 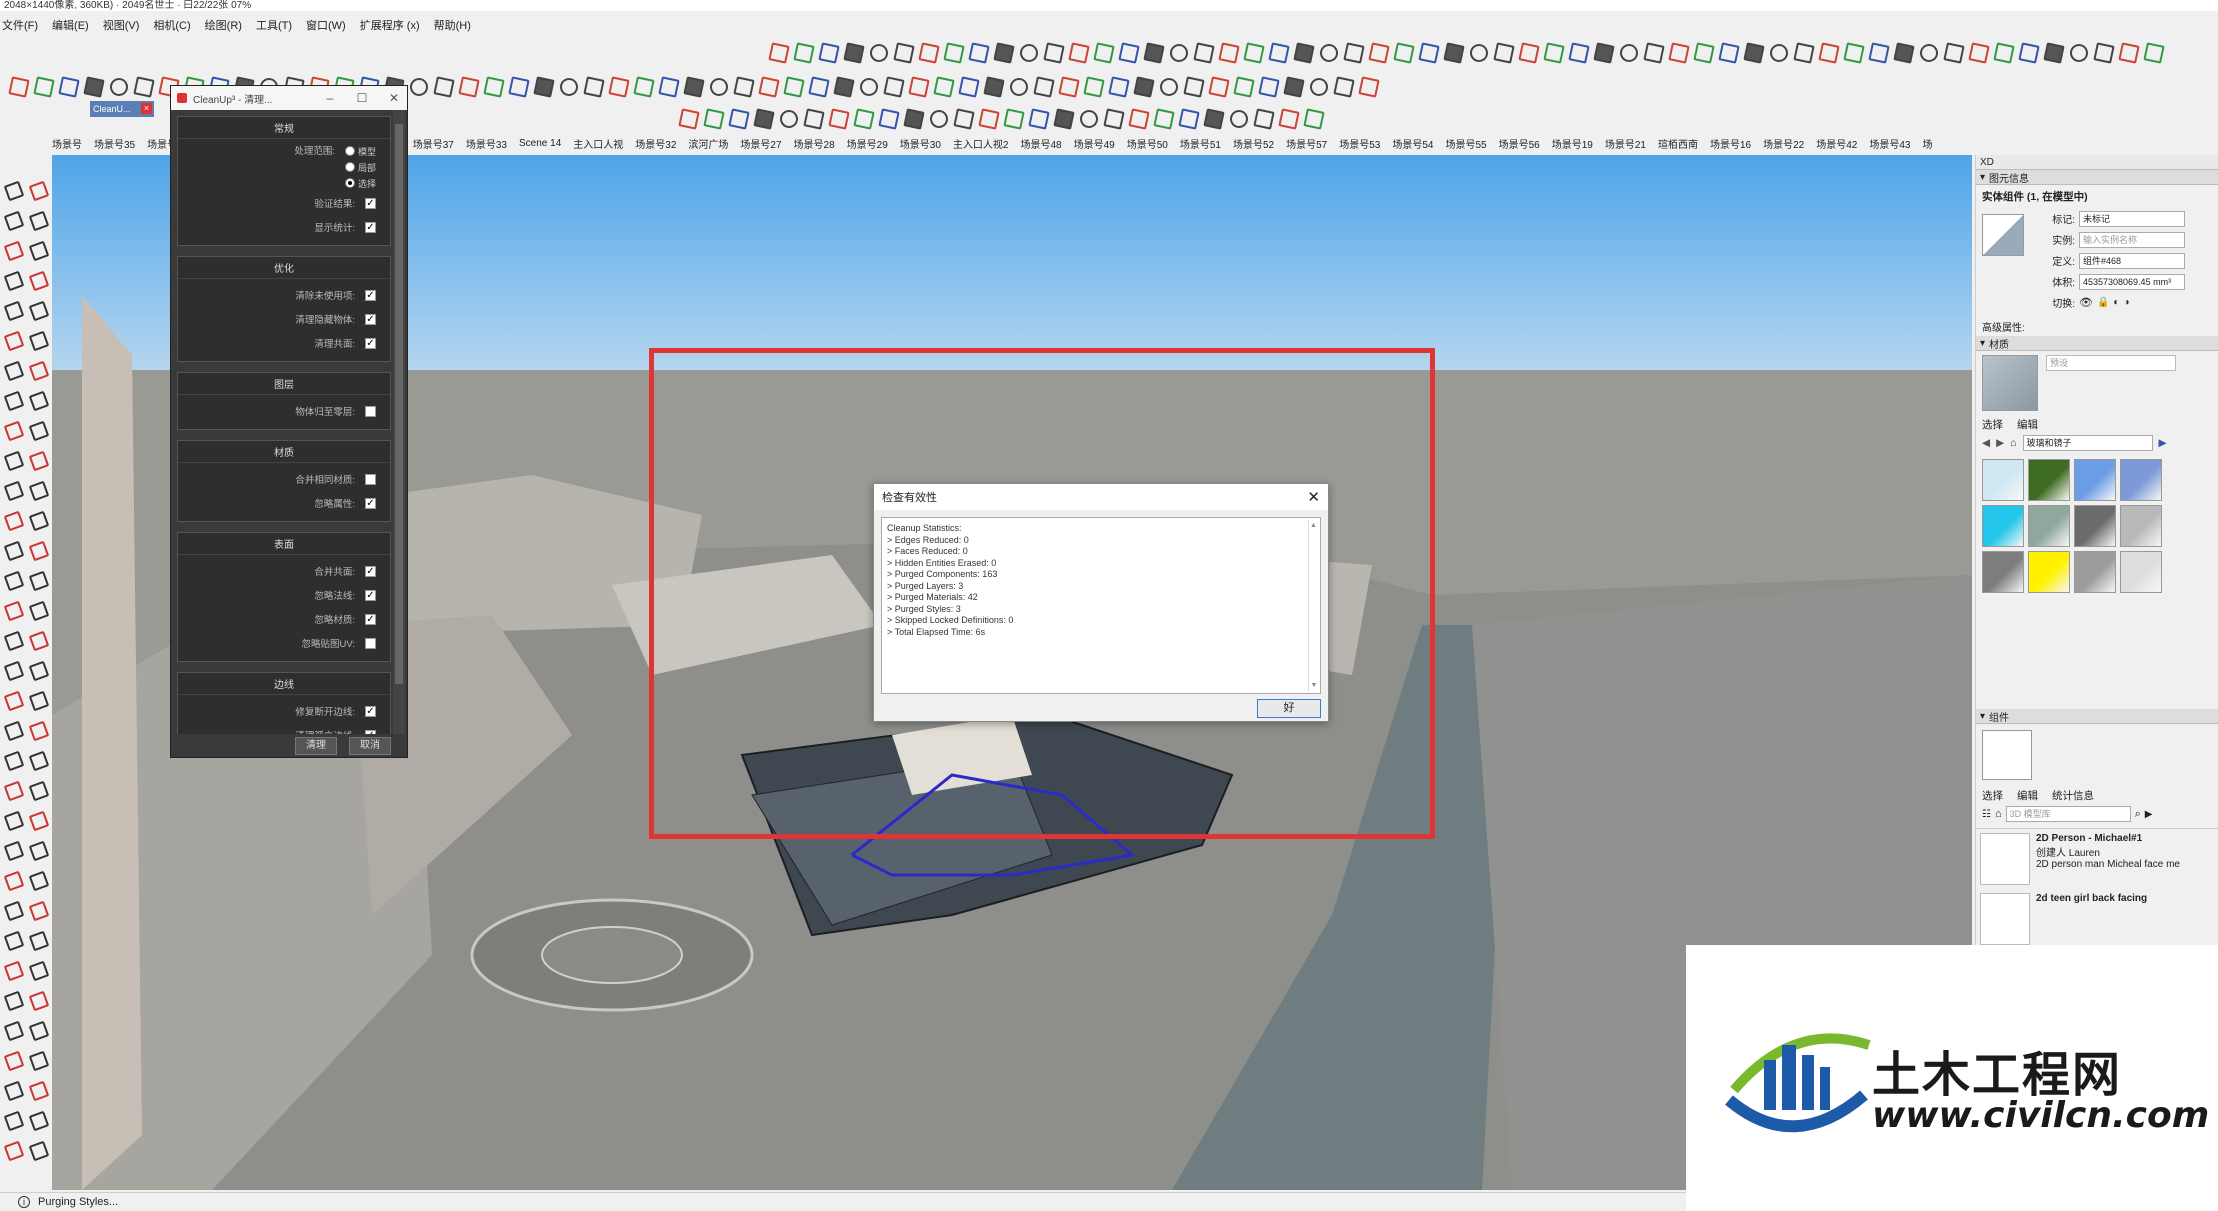 I want to click on ok-button: 好, so click(x=1289, y=708).